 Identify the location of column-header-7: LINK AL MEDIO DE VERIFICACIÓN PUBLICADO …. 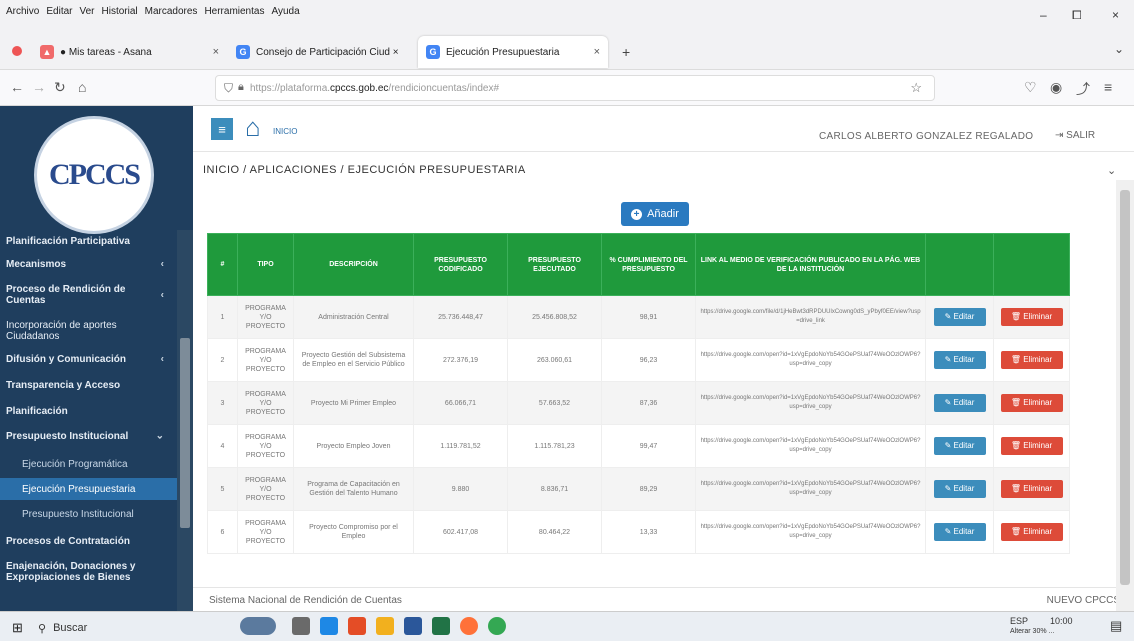
(810, 264).